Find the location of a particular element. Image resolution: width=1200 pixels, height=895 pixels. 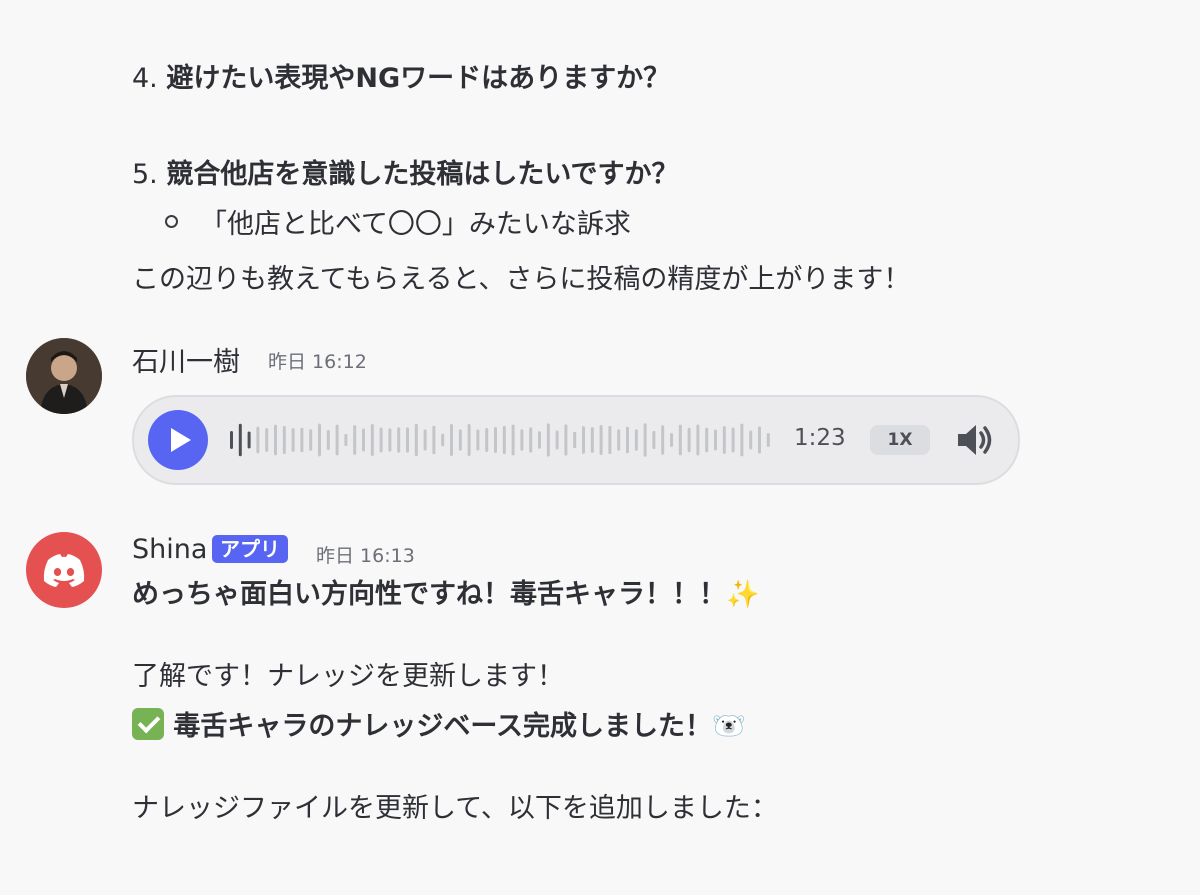

bot-line-4: ナレッジファイルを更新して、以下を追加しました： is located at coordinates (455, 808).